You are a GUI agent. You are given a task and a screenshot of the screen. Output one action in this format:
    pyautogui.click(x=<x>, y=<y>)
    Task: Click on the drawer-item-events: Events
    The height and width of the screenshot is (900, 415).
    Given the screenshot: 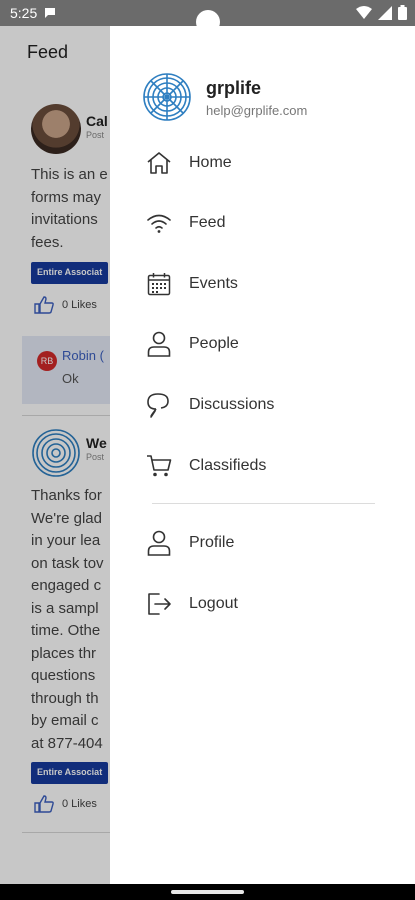 What is the action you would take?
    pyautogui.click(x=271, y=284)
    